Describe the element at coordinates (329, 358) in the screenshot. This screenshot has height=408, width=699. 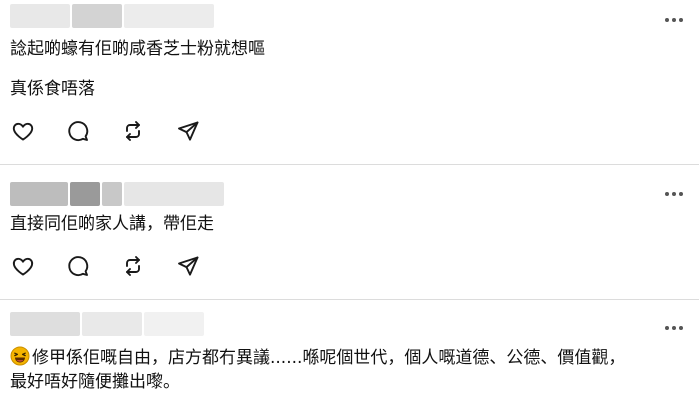
I see `post-text-content: 修甲係佢嘅自由，店方都冇異議......喺呢個世代，個人嘅道德、公德、價值觀，` at that location.